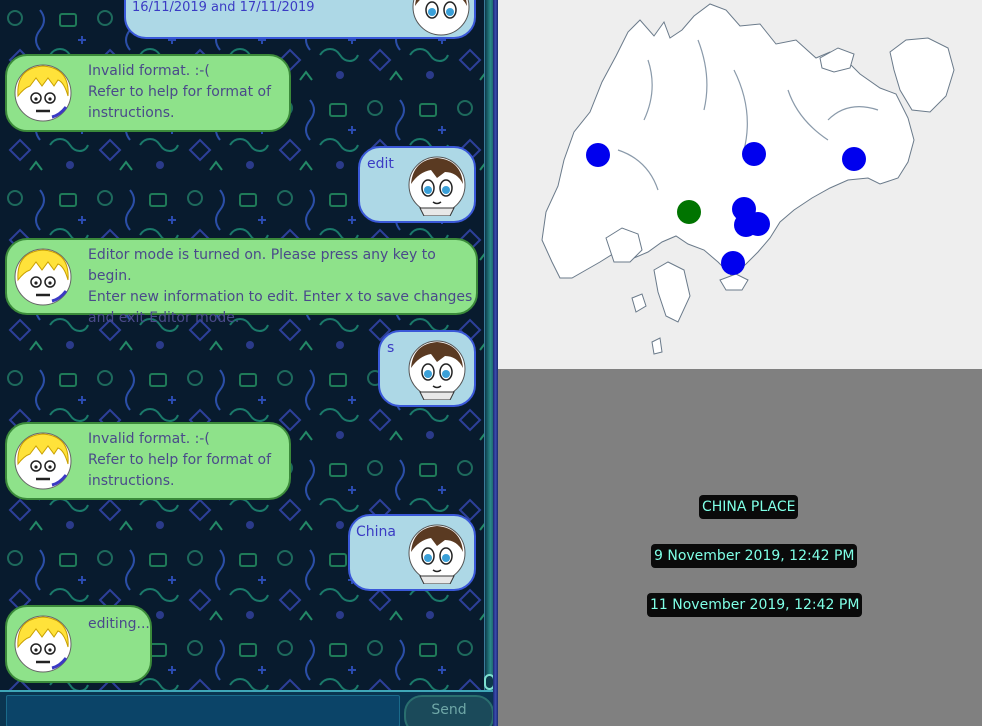 Image resolution: width=982 pixels, height=726 pixels. I want to click on selected-location-marker, so click(689, 212).